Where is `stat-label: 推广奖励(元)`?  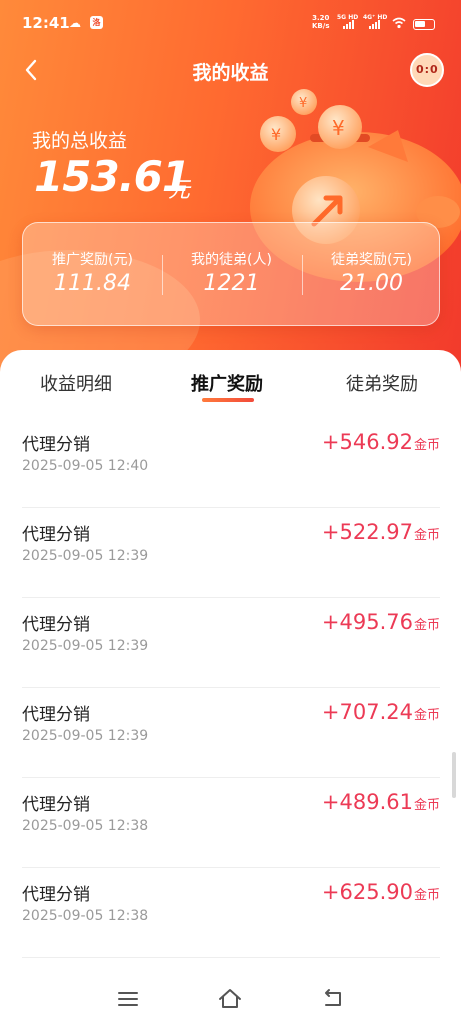 stat-label: 推广奖励(元) is located at coordinates (92, 260).